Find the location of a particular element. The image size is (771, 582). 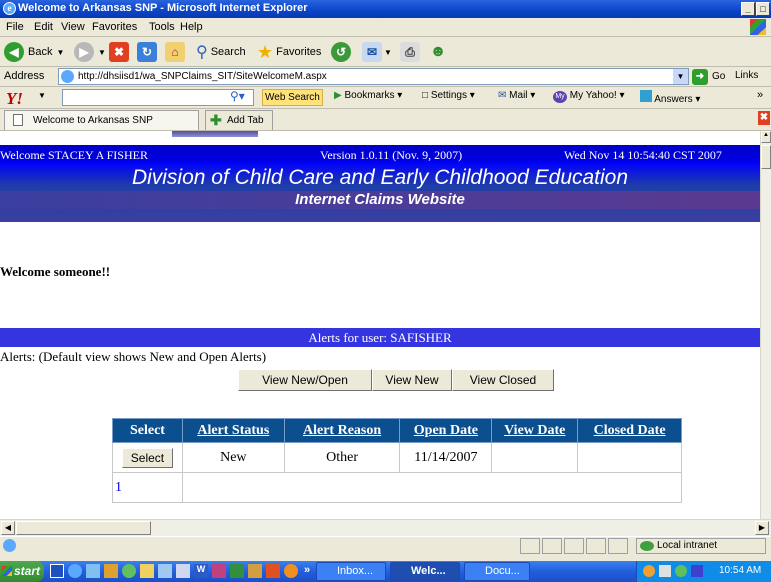

mail-menu: ✉ Mail ▾ is located at coordinates (516, 95).